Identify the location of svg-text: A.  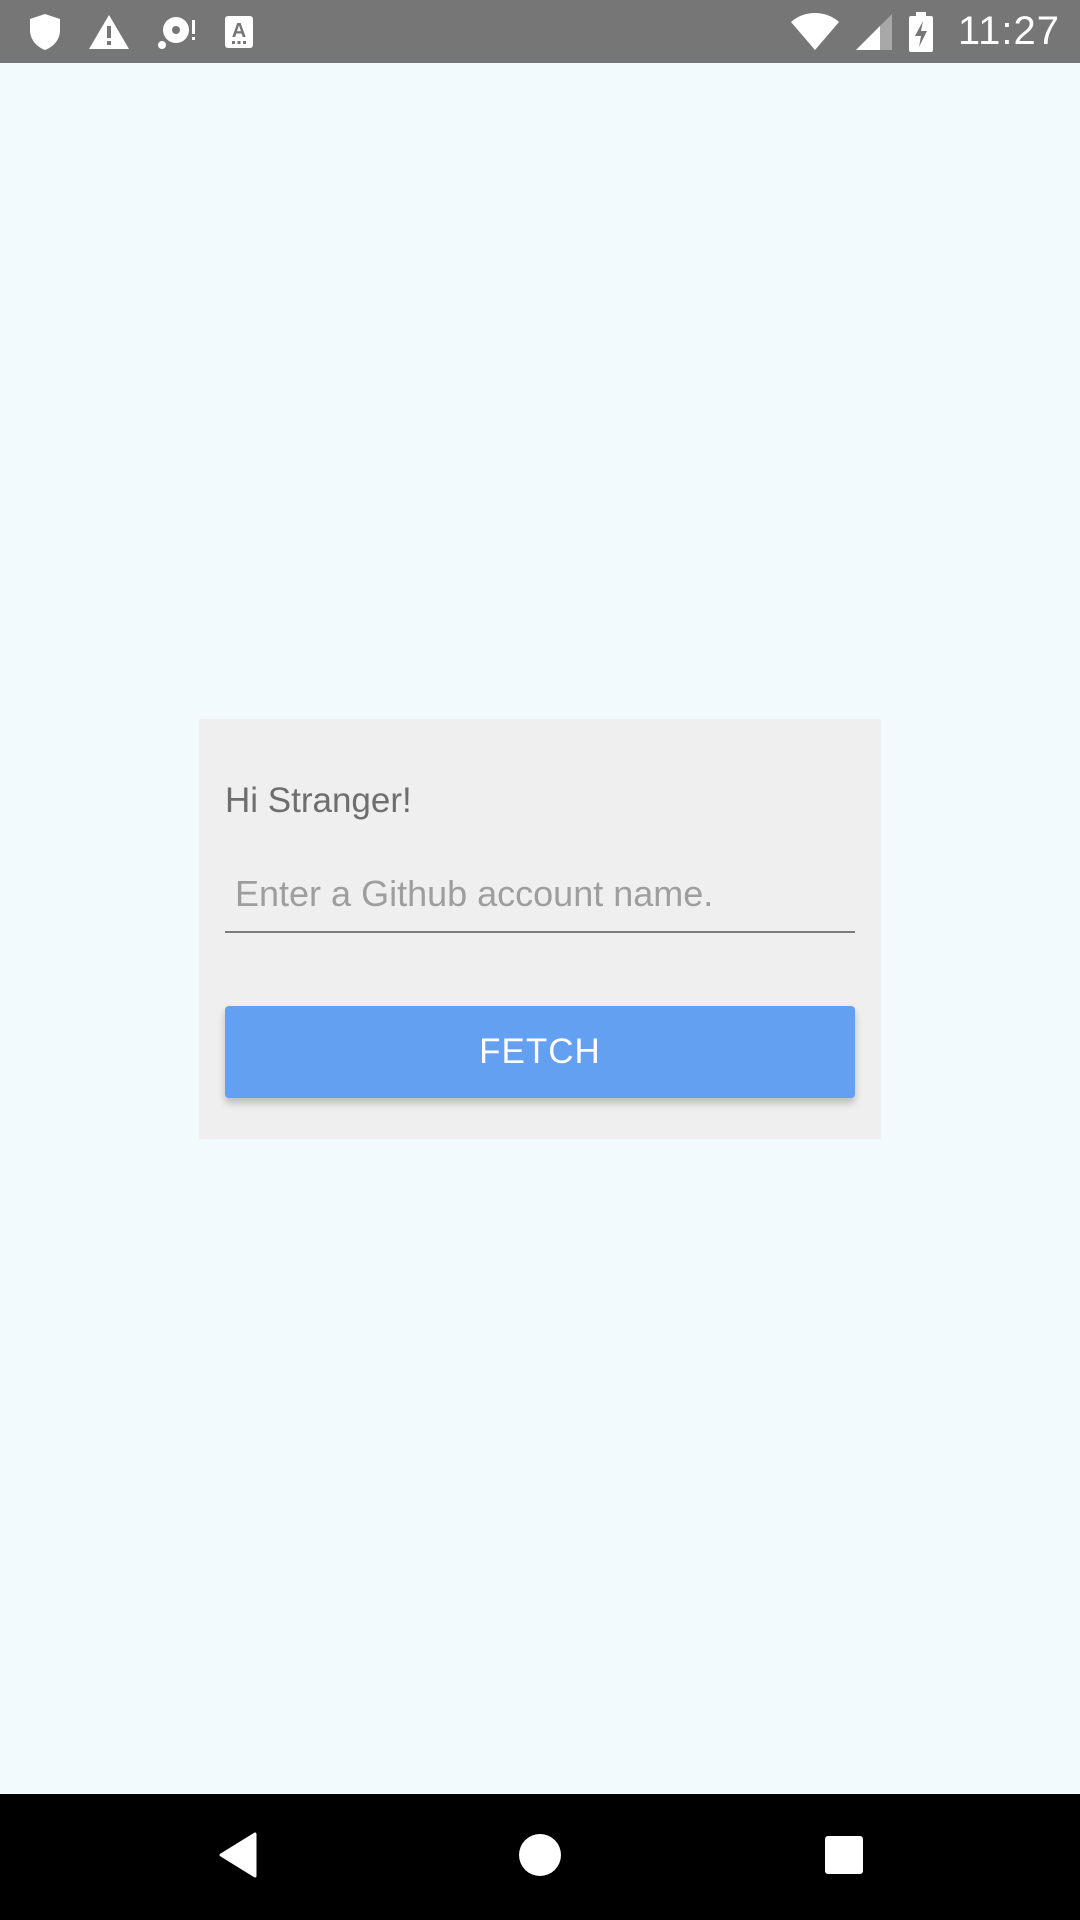
(239, 31).